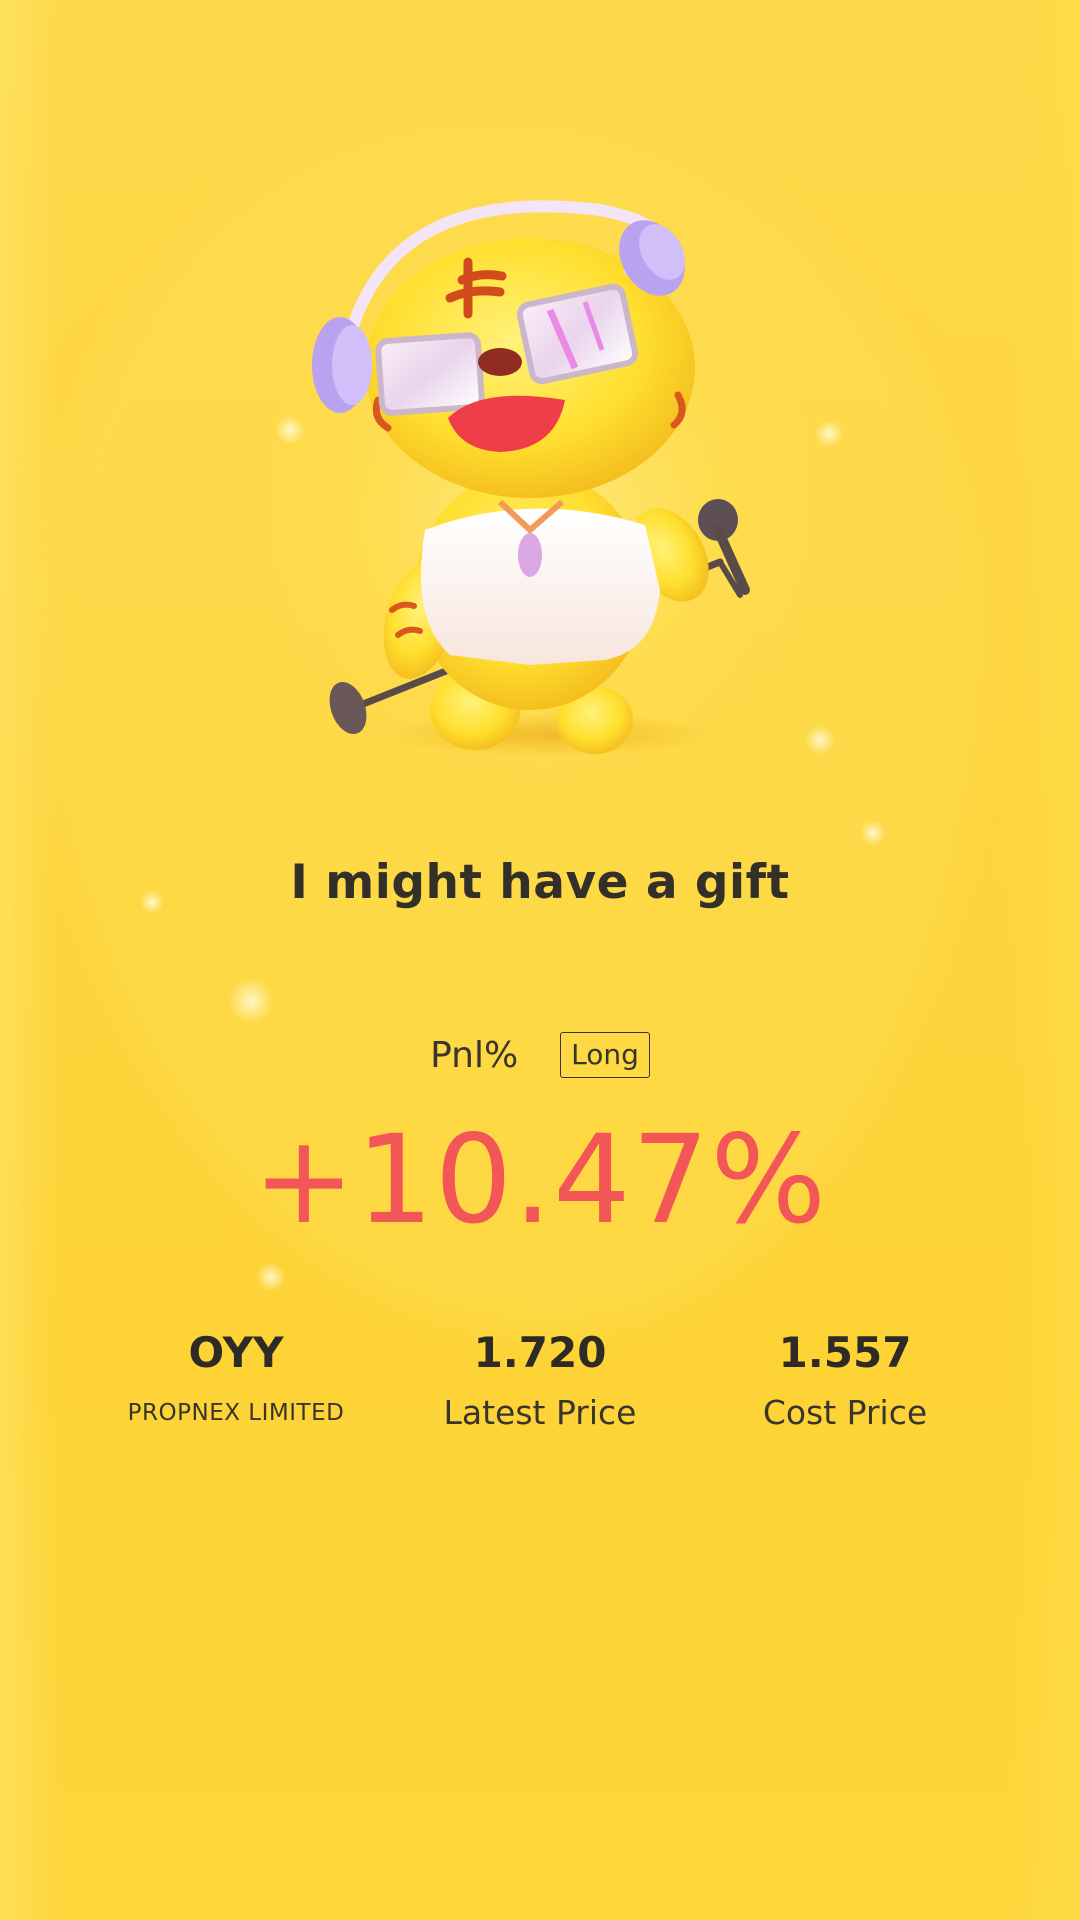 The image size is (1080, 1920). What do you see at coordinates (605, 1055) in the screenshot?
I see `position-direction-badge: Long` at bounding box center [605, 1055].